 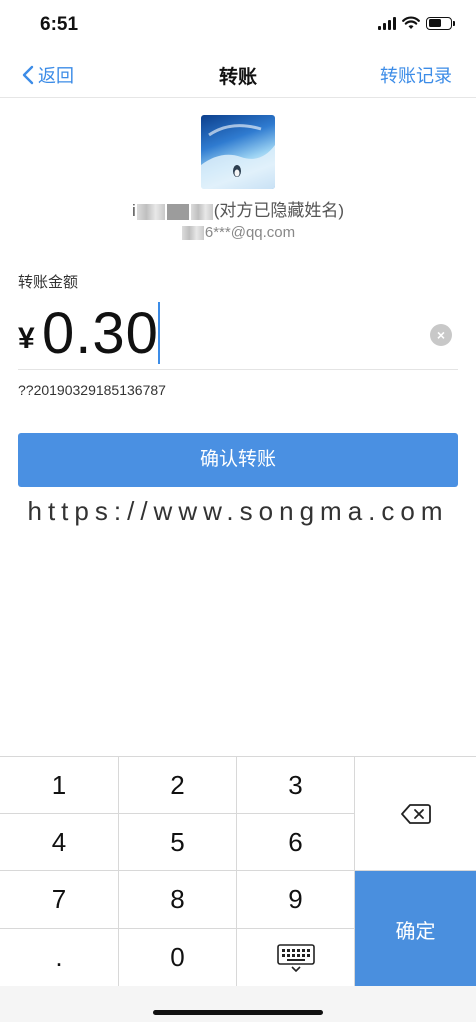 I want to click on redacted-account-block, so click(x=192, y=233).